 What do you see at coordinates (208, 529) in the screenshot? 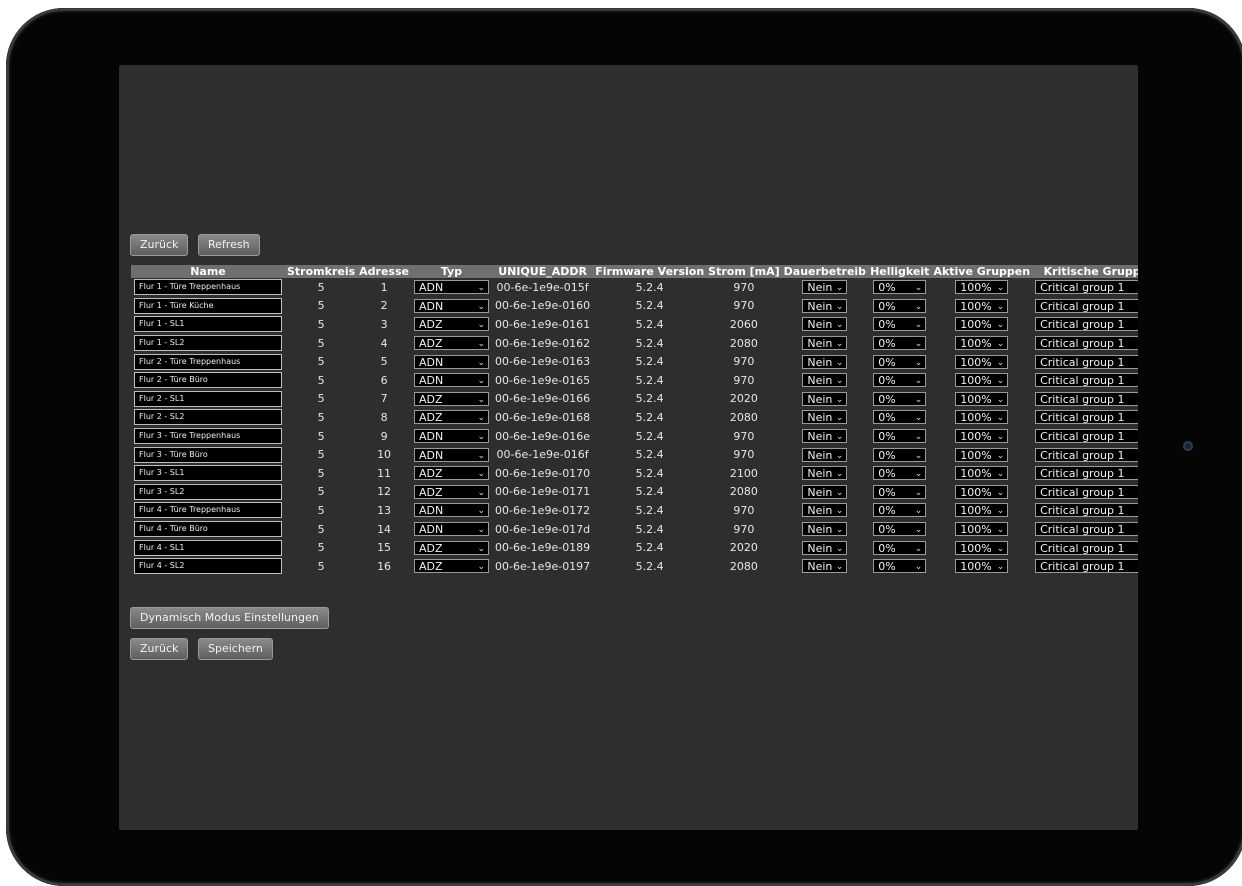
I see `name-input: Flur 4 - Türe Büro` at bounding box center [208, 529].